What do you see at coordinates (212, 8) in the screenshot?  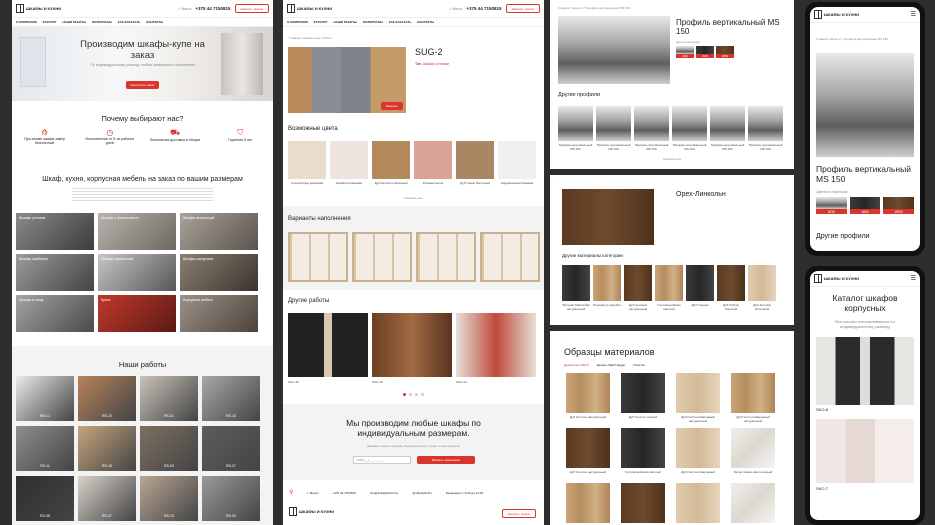 I see `phone-link: +375 44 7150815` at bounding box center [212, 8].